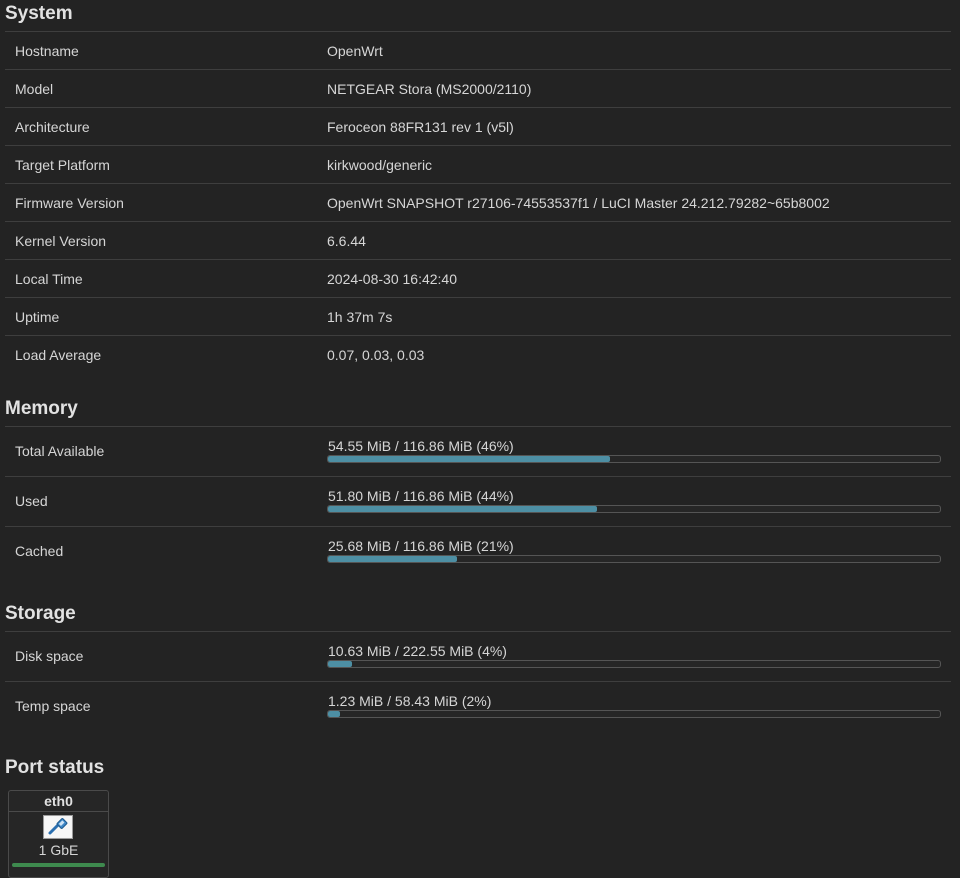 The height and width of the screenshot is (878, 960). Describe the element at coordinates (478, 165) in the screenshot. I see `table-row: Target Platform kirkwood/generic` at that location.